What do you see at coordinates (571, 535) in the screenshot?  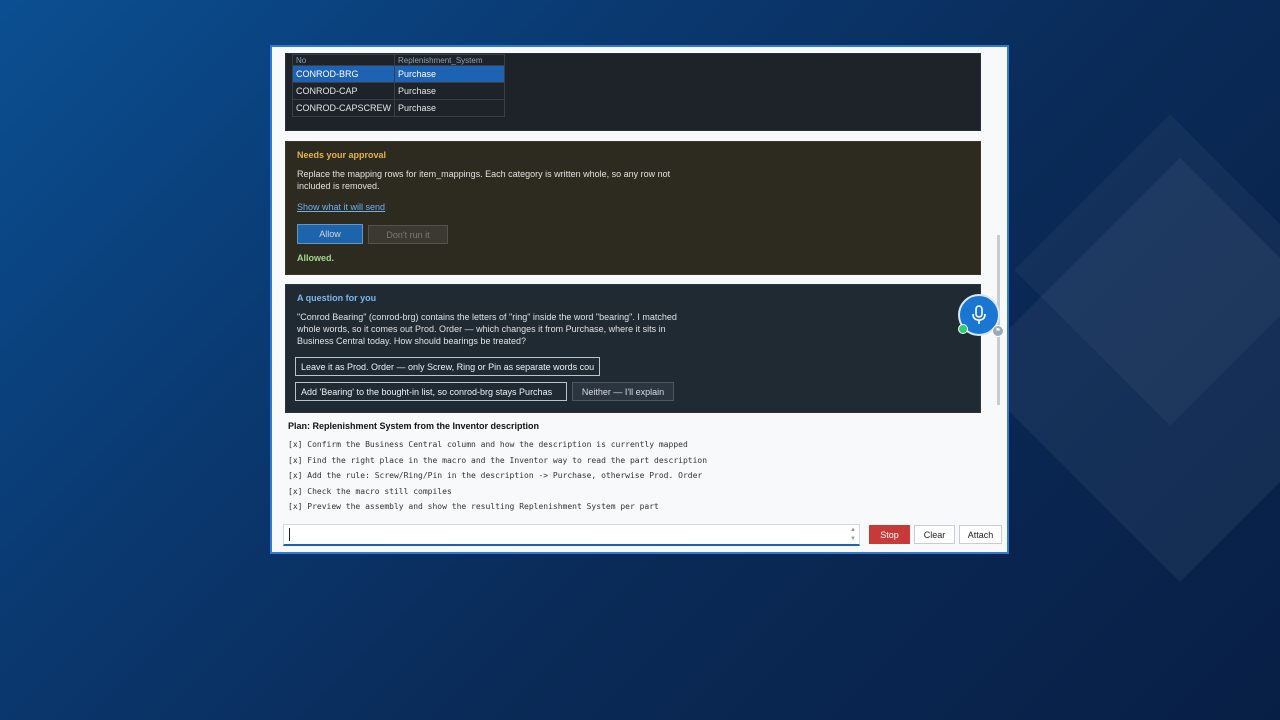 I see `message-input: ▲ ▼` at bounding box center [571, 535].